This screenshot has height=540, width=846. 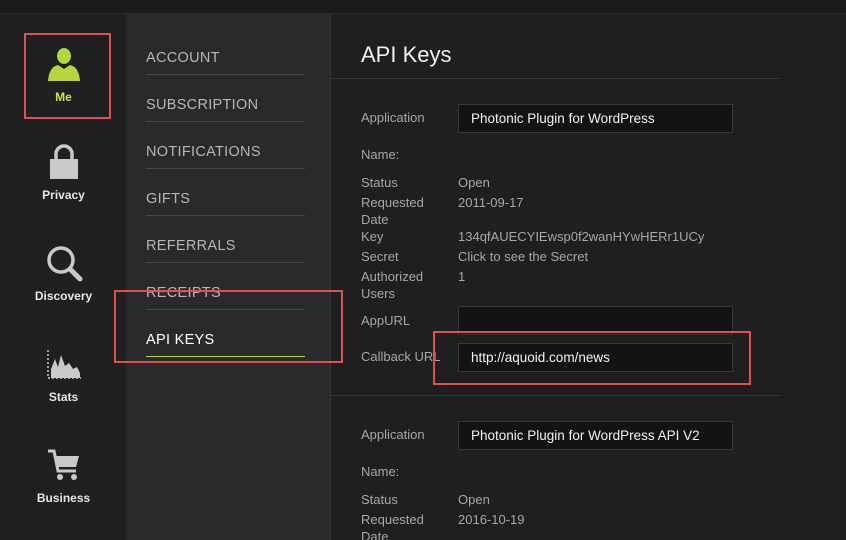 I want to click on submenu-item-label: GIFTS, so click(x=168, y=199).